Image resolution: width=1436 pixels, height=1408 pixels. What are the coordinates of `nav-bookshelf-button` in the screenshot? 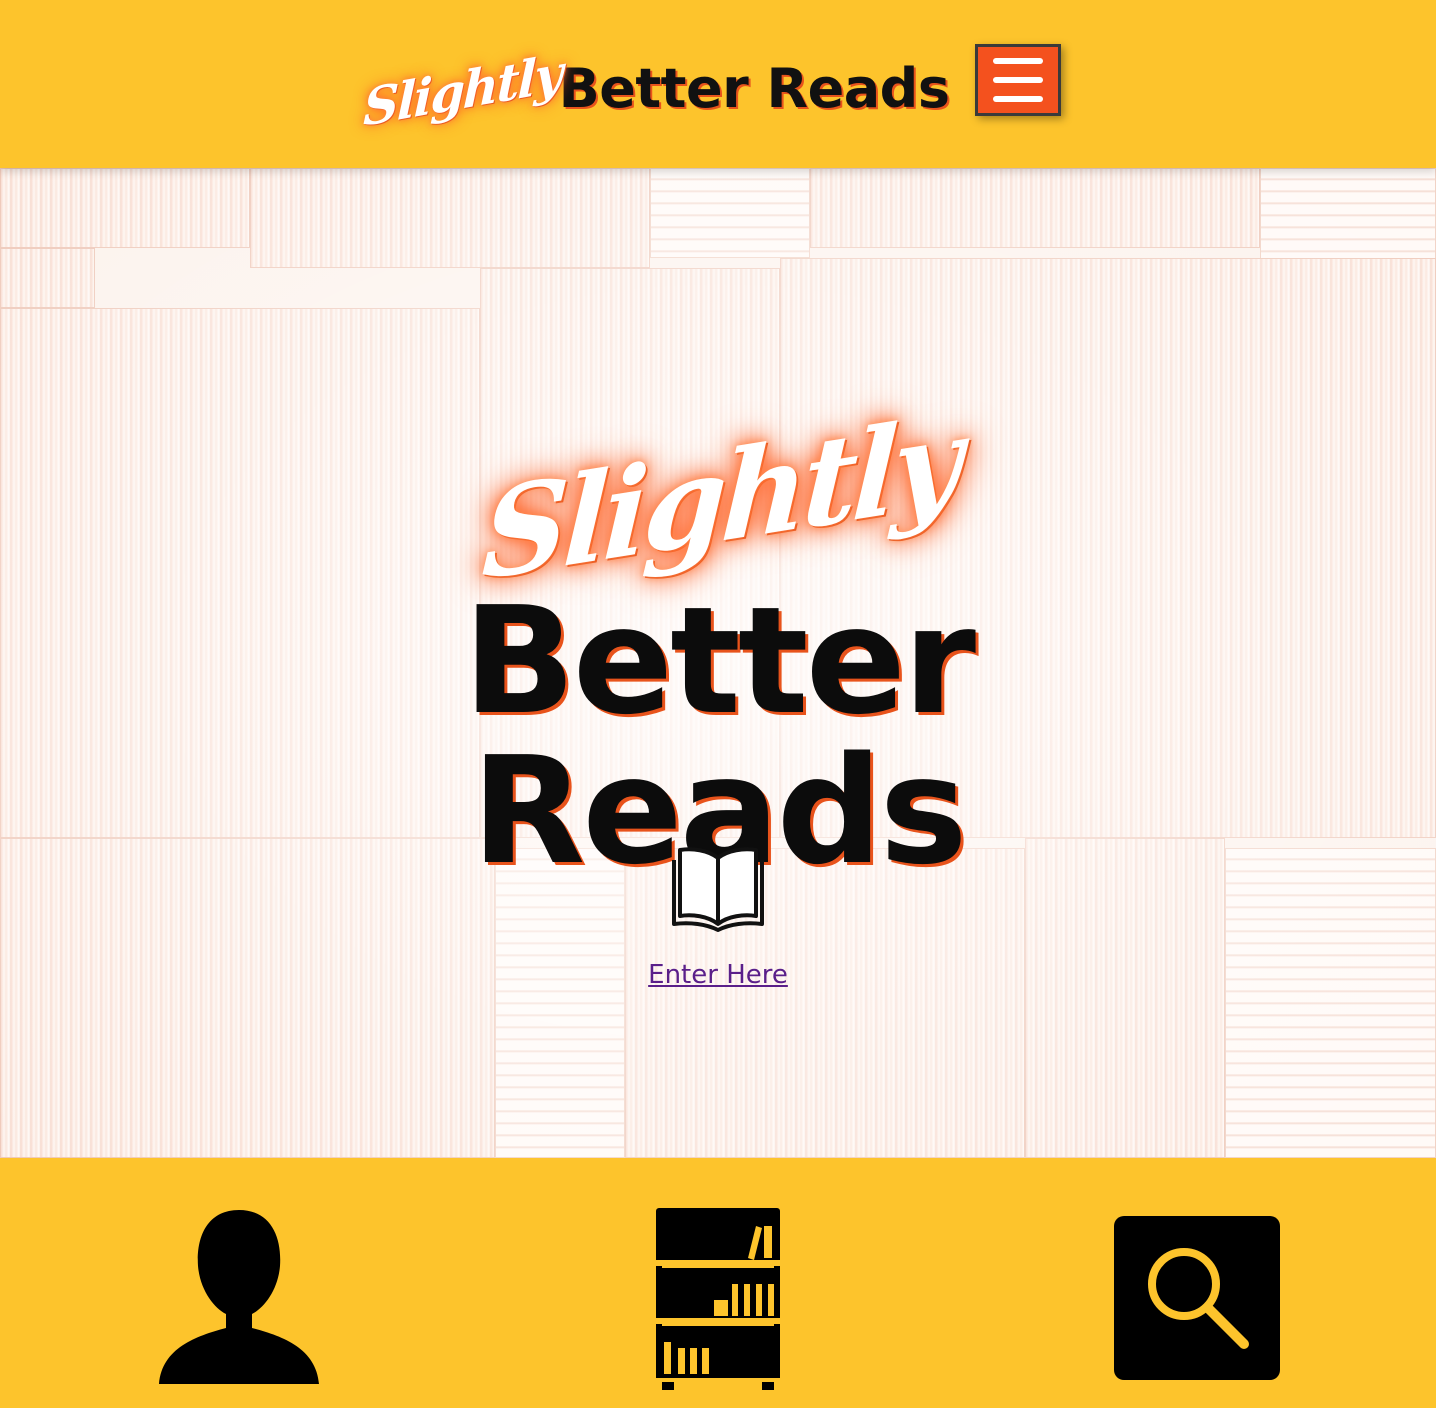 It's located at (718, 1298).